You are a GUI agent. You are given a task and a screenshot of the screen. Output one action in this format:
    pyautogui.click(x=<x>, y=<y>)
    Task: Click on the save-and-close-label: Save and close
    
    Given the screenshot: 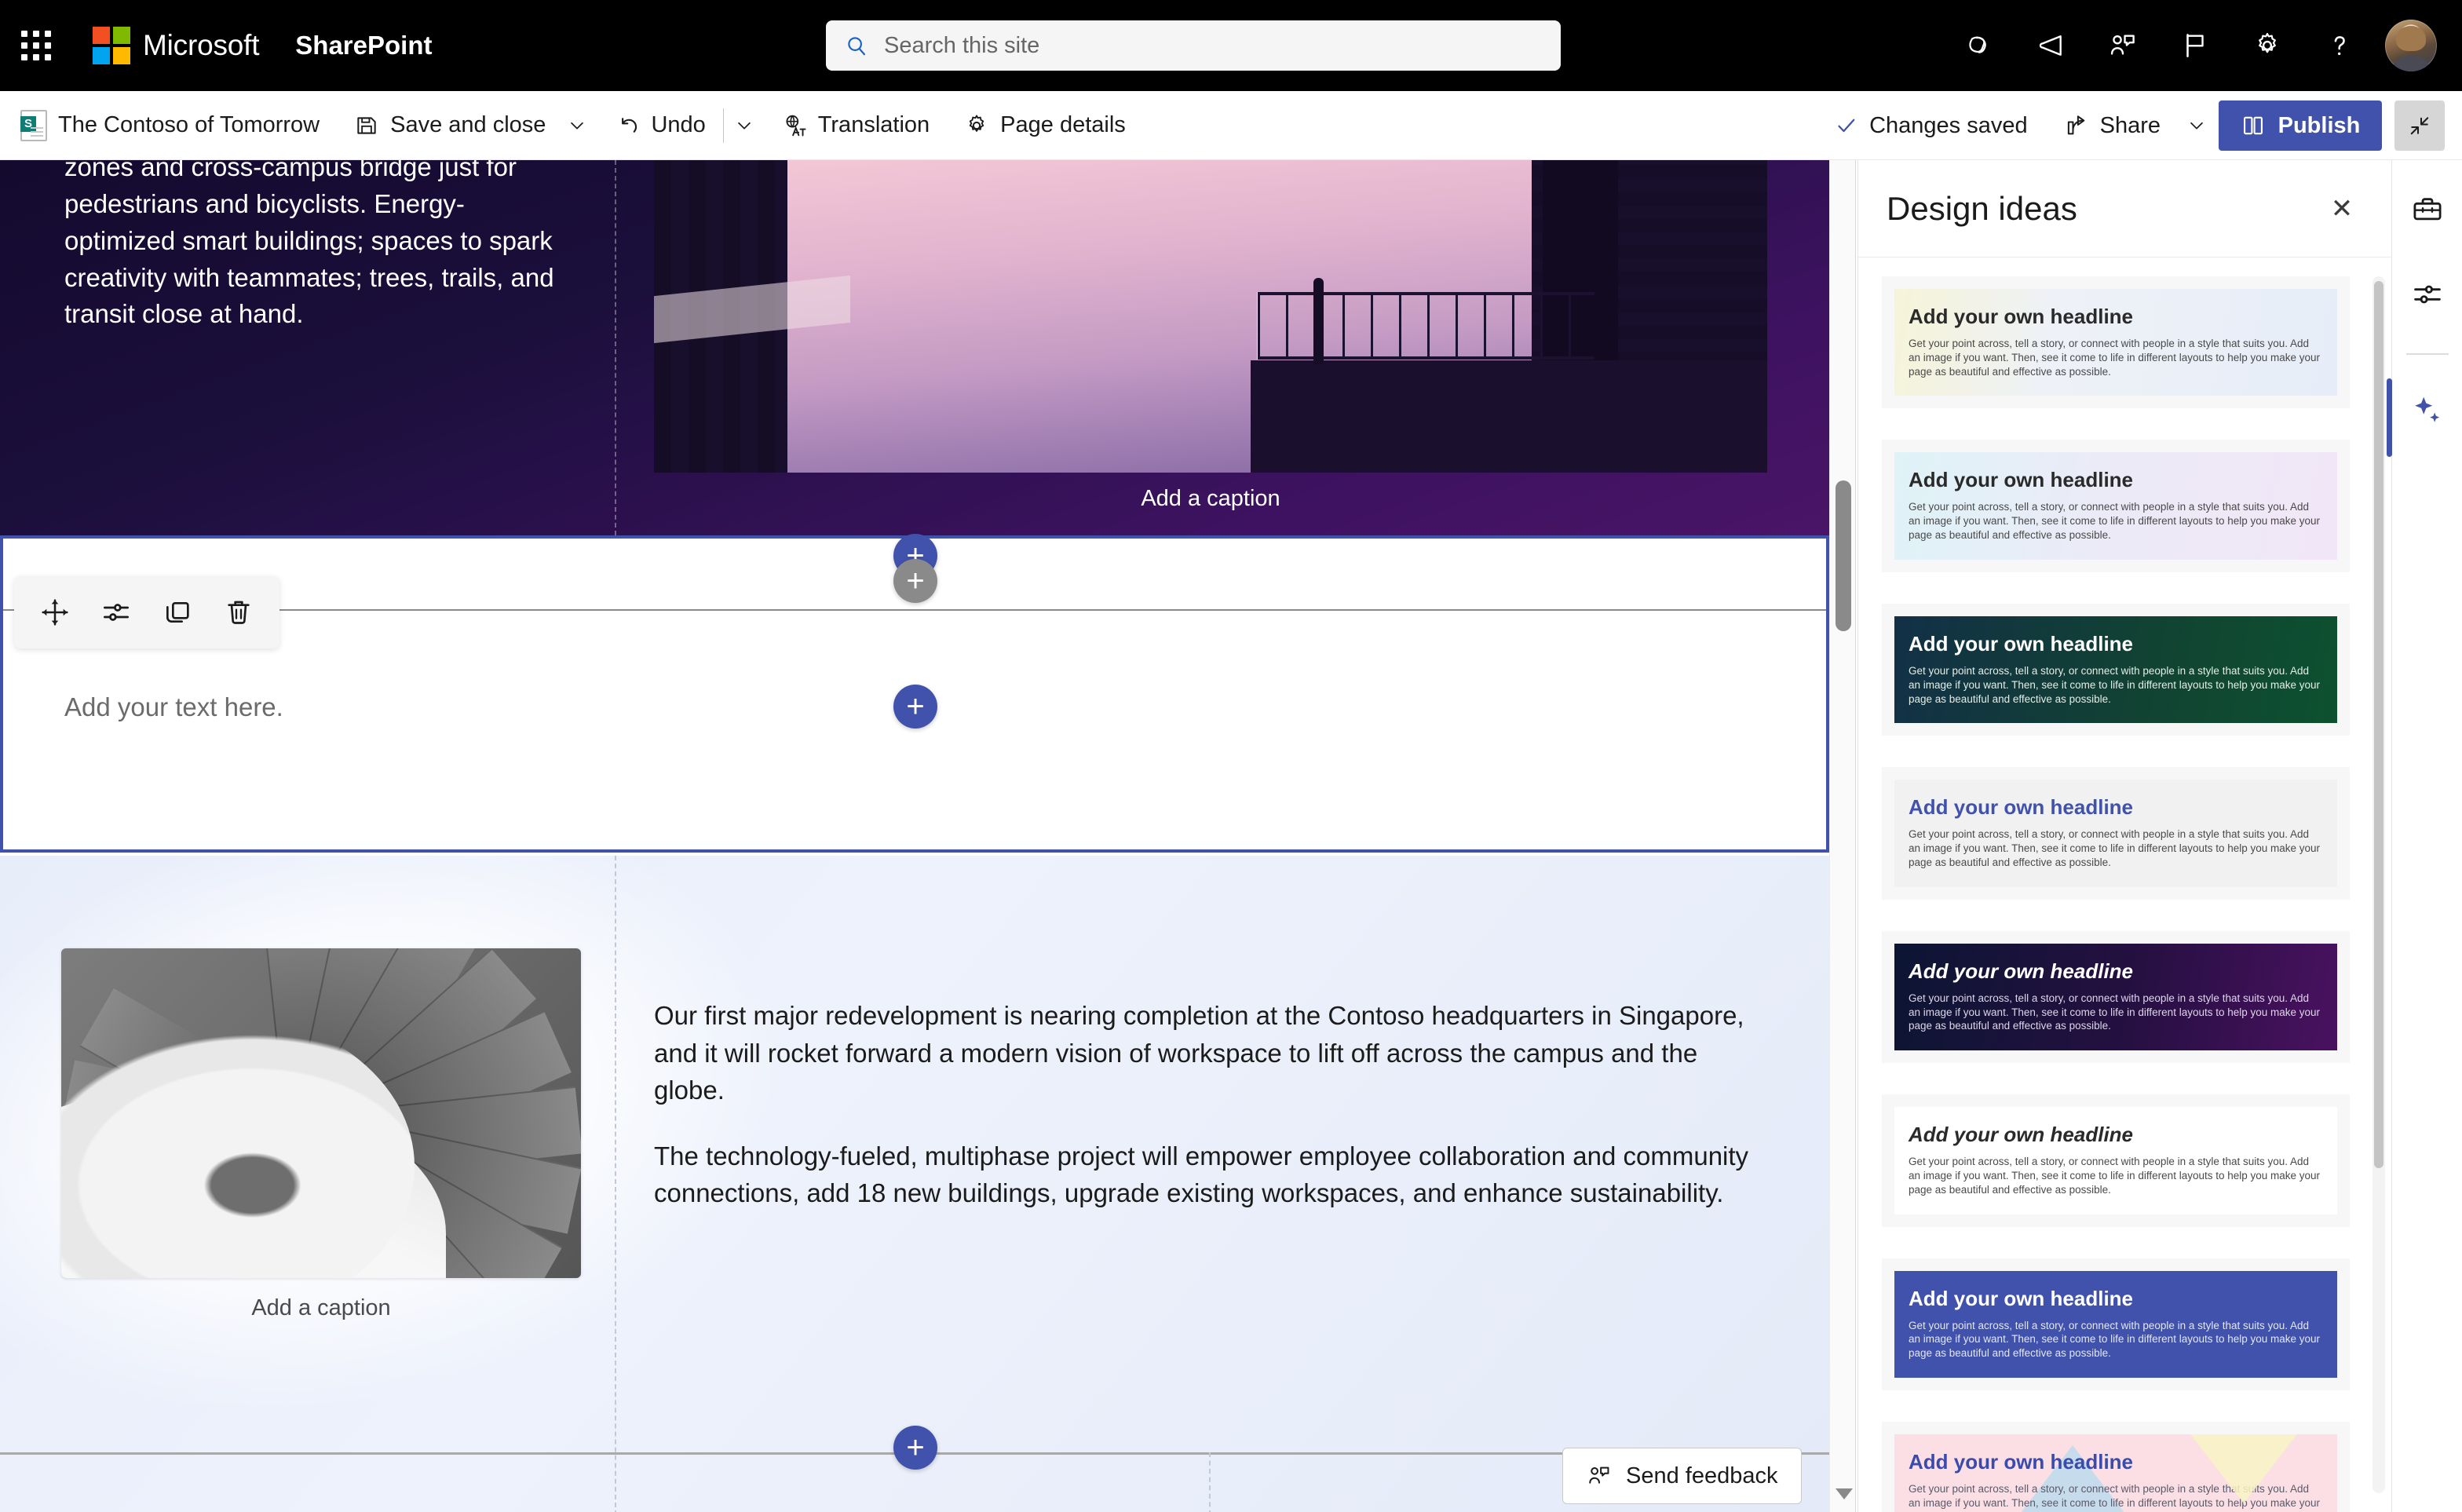 What is the action you would take?
    pyautogui.click(x=468, y=124)
    